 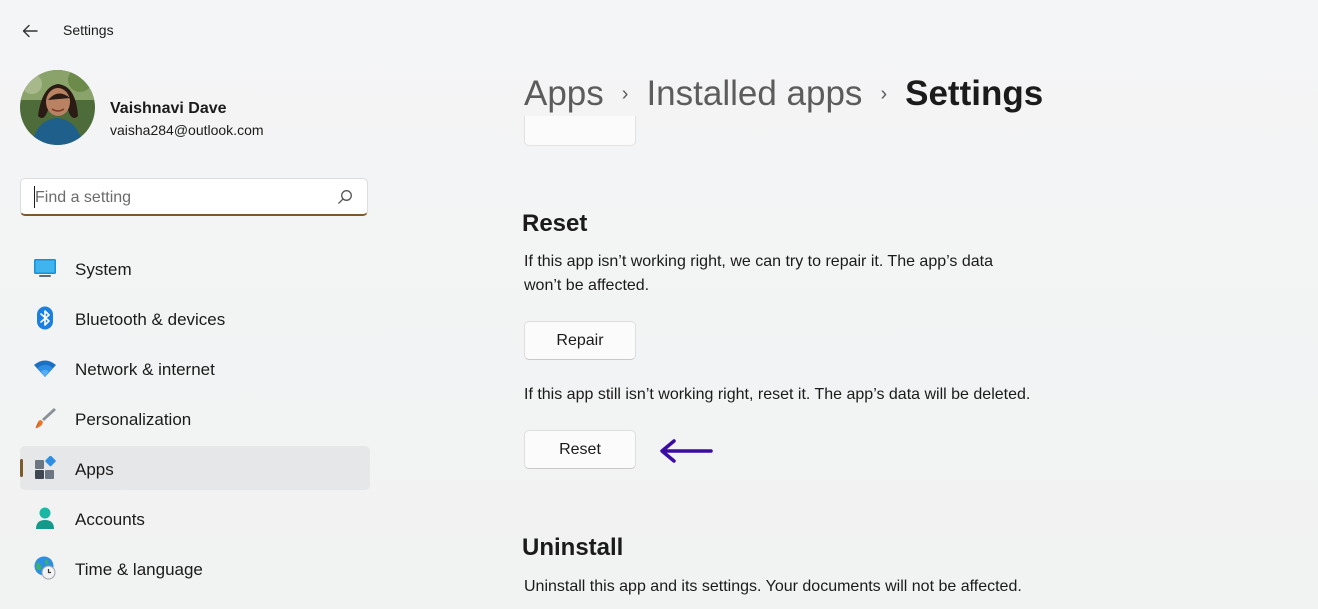 I want to click on system-icon, so click(x=45, y=268).